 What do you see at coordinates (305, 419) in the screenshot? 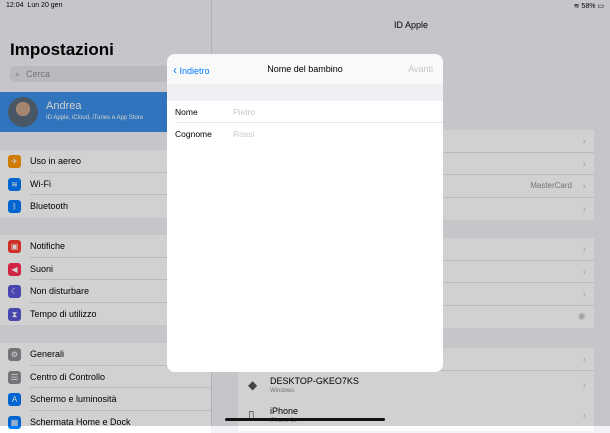
I see `home-indicator` at bounding box center [305, 419].